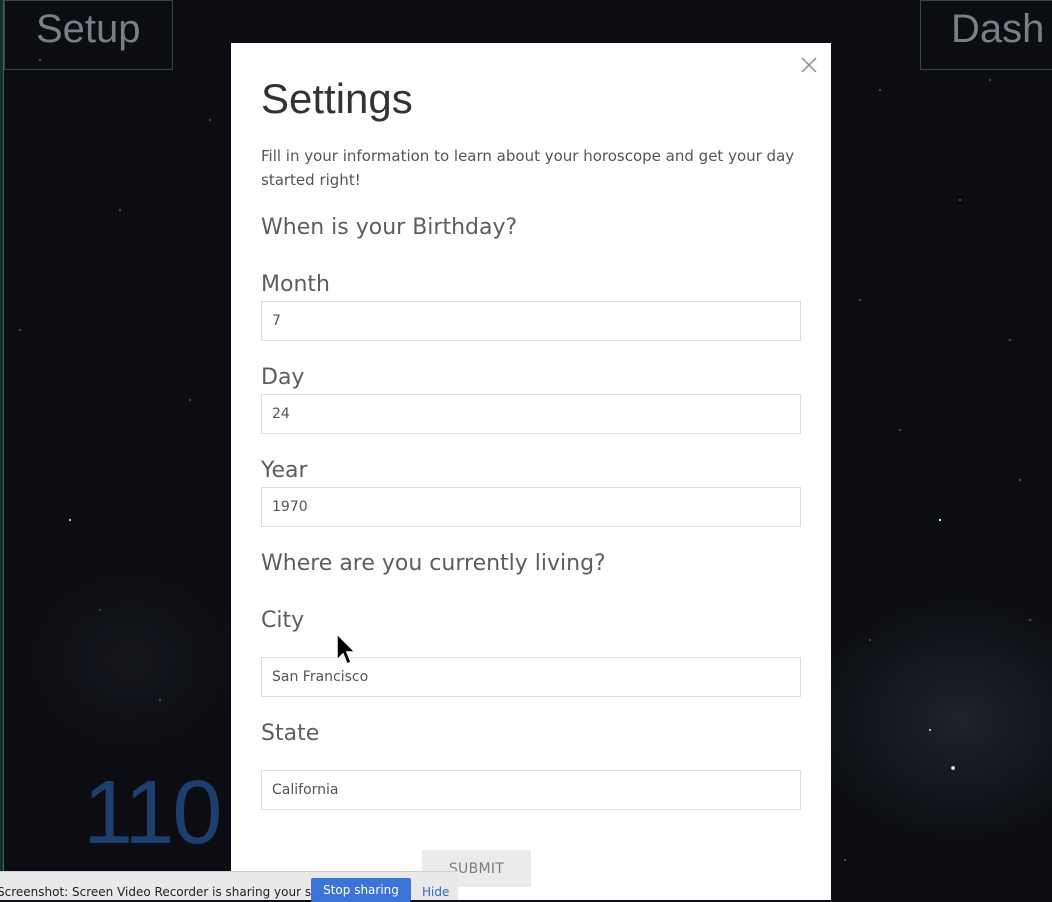 The width and height of the screenshot is (1052, 902). Describe the element at coordinates (531, 507) in the screenshot. I see `year-input` at that location.